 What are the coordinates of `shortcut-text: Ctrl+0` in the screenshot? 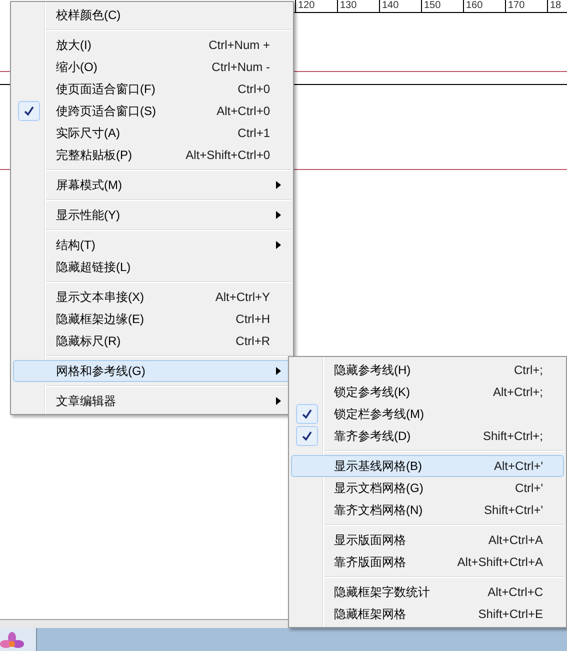 It's located at (254, 89).